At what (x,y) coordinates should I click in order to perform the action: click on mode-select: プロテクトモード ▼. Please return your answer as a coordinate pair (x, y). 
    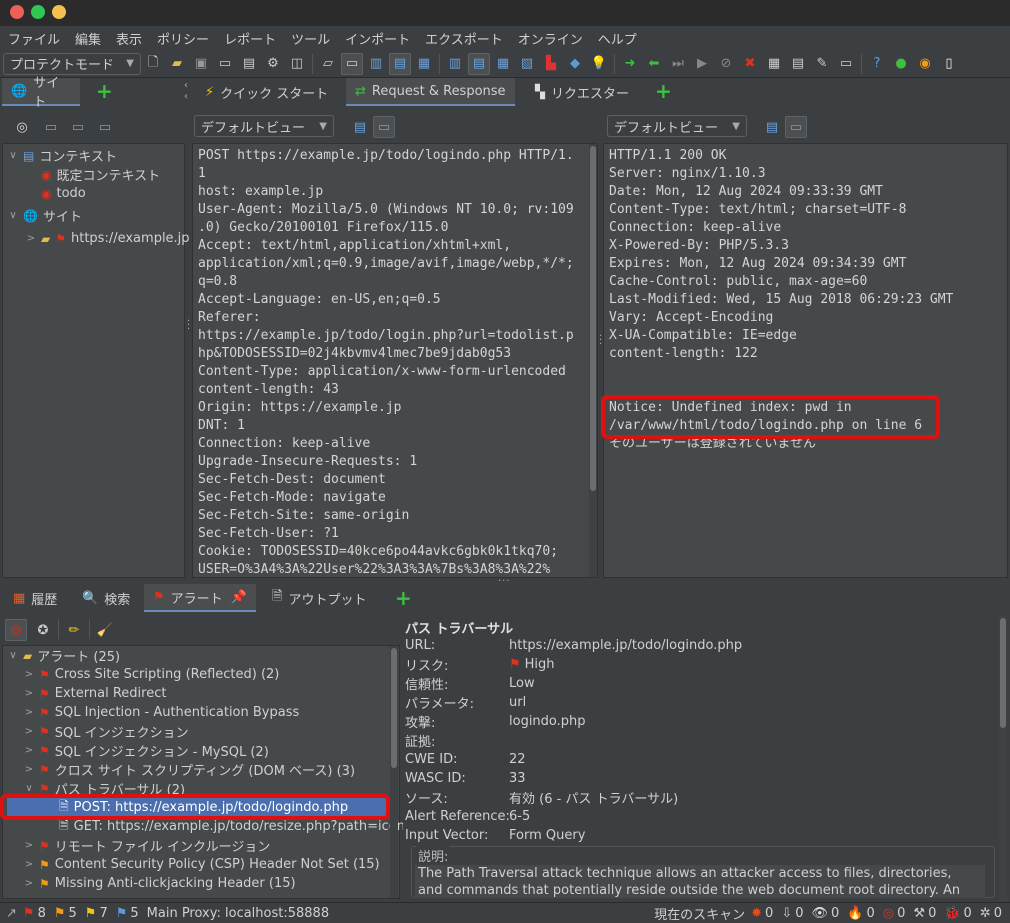
    Looking at the image, I should click on (72, 63).